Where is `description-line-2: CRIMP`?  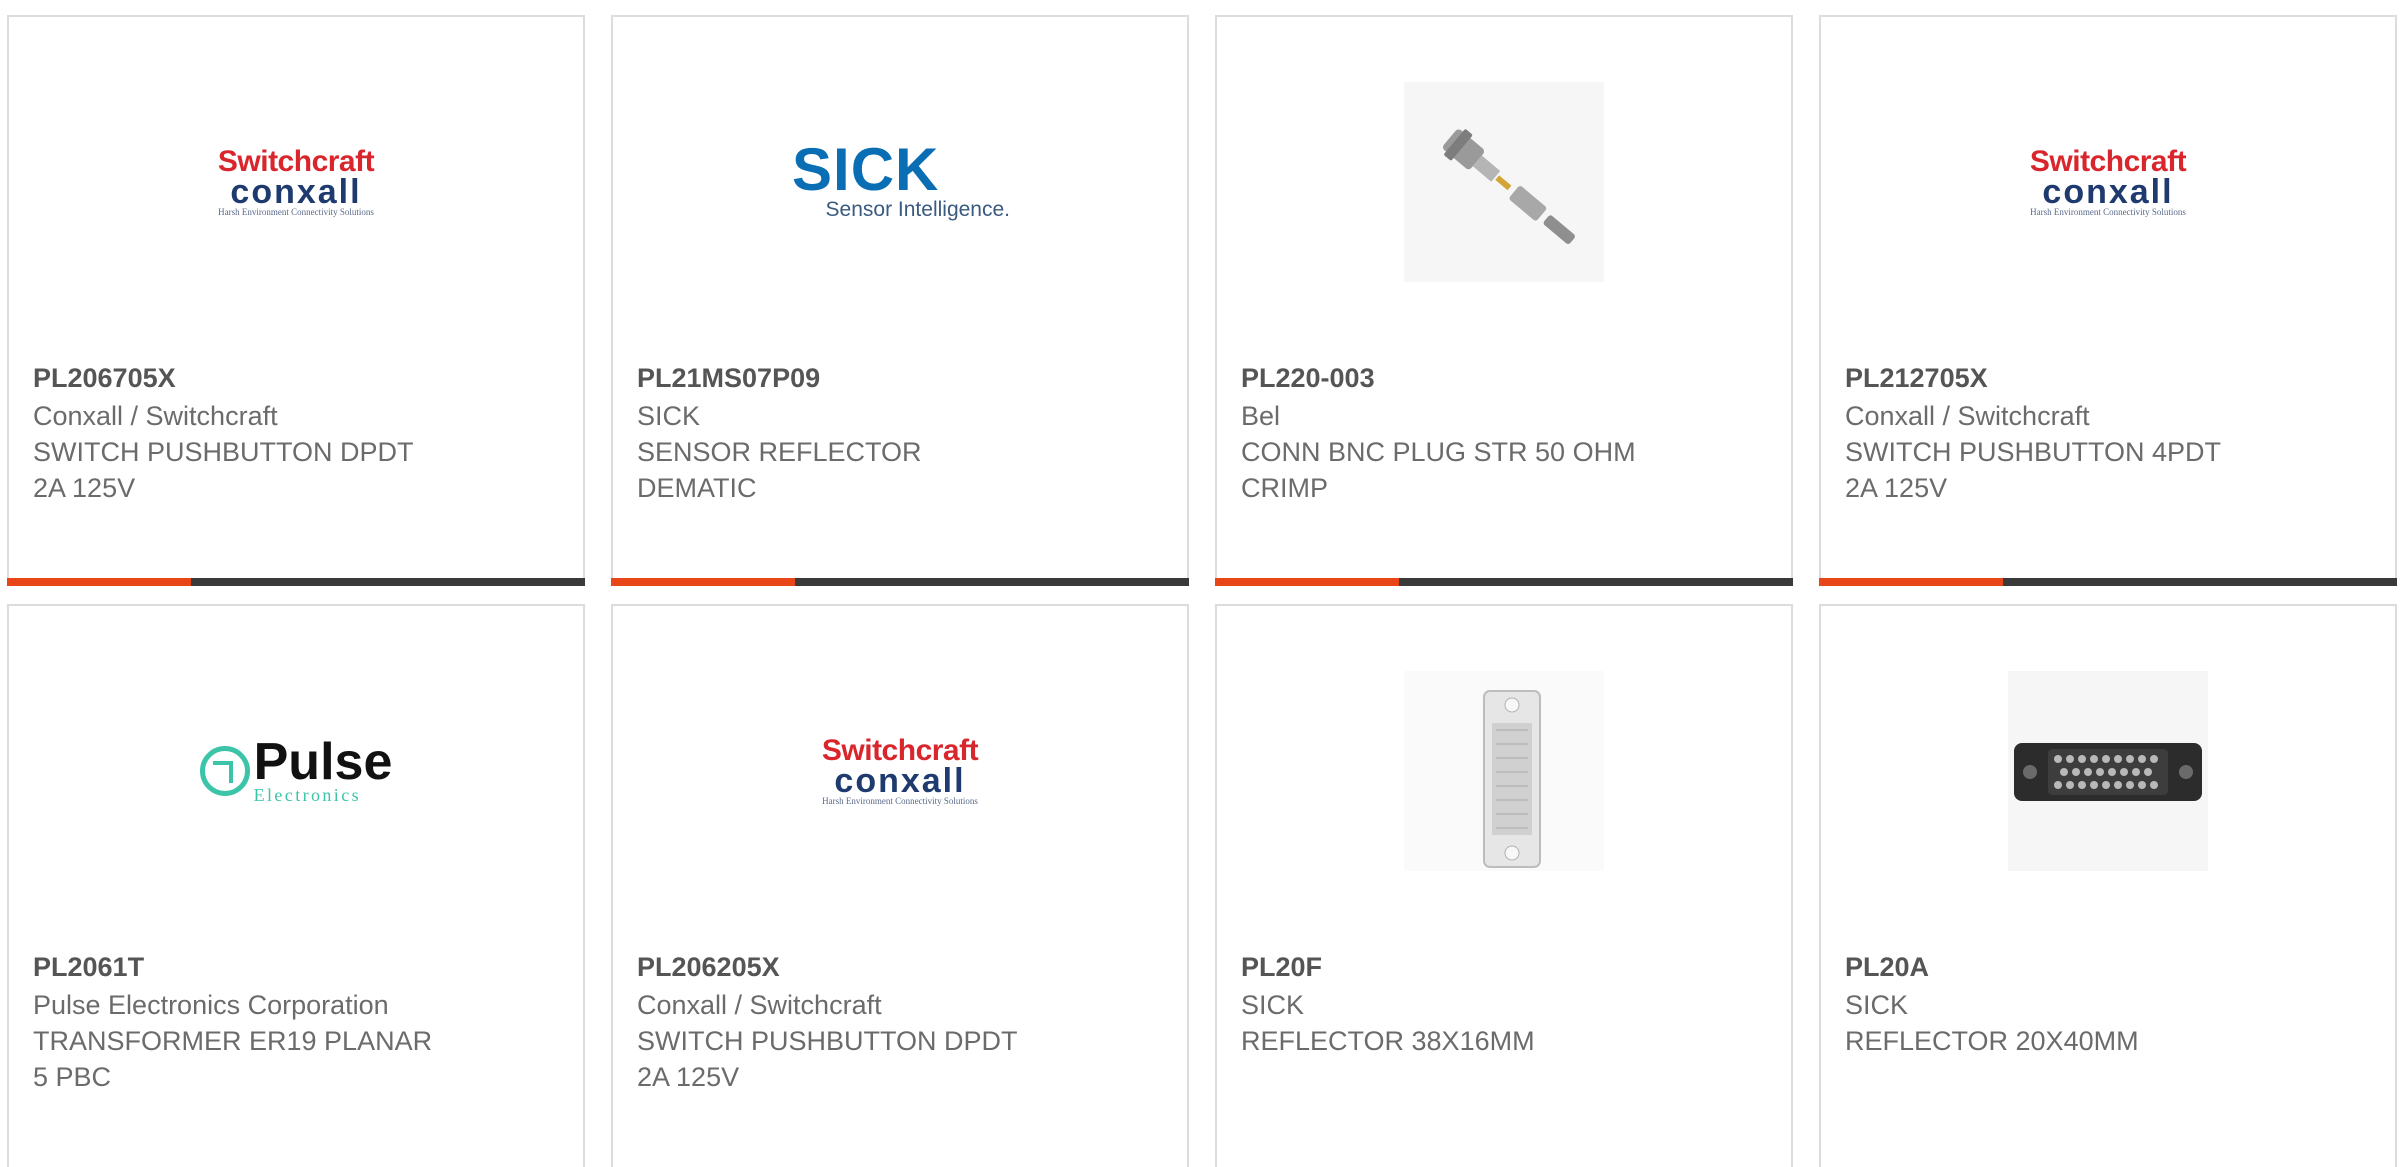 description-line-2: CRIMP is located at coordinates (1284, 488).